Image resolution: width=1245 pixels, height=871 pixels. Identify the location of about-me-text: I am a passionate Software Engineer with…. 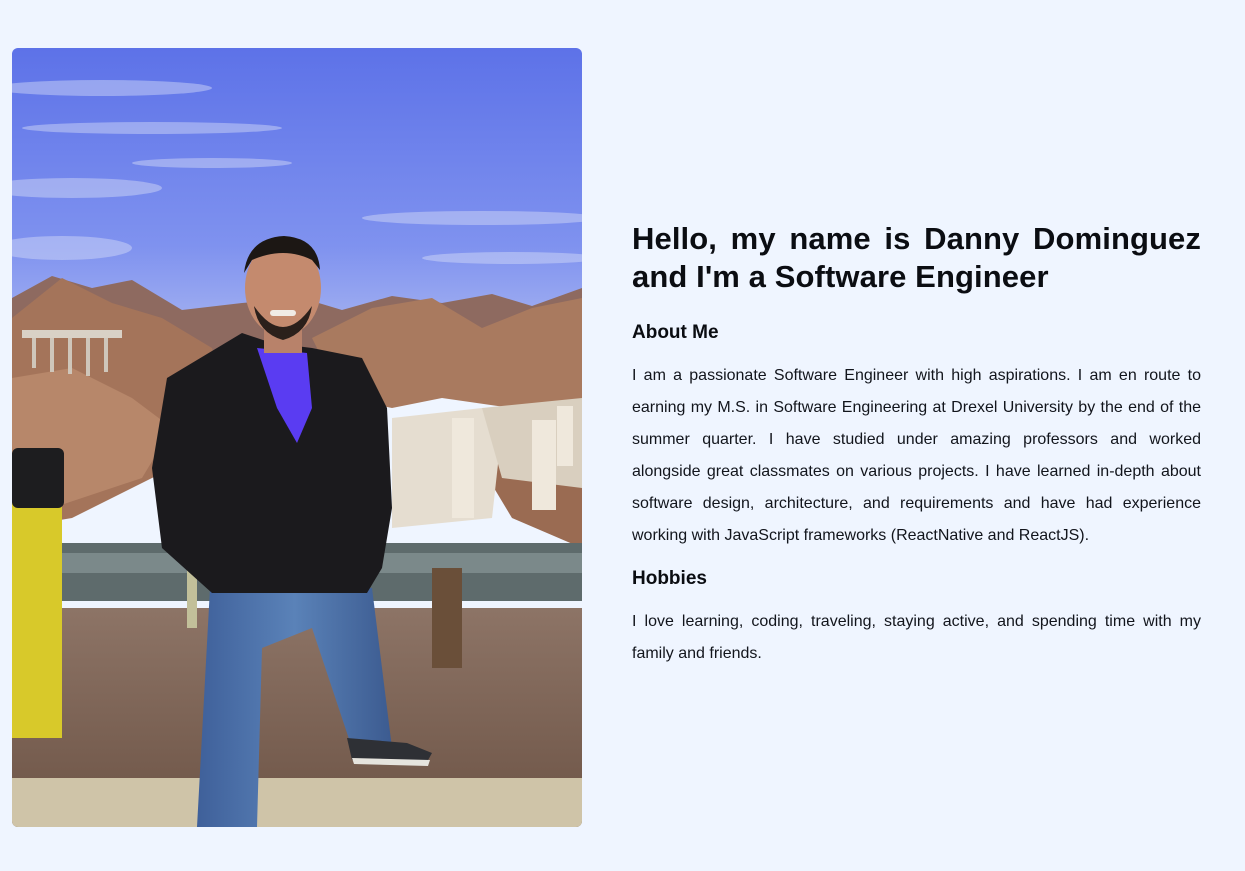
(916, 455).